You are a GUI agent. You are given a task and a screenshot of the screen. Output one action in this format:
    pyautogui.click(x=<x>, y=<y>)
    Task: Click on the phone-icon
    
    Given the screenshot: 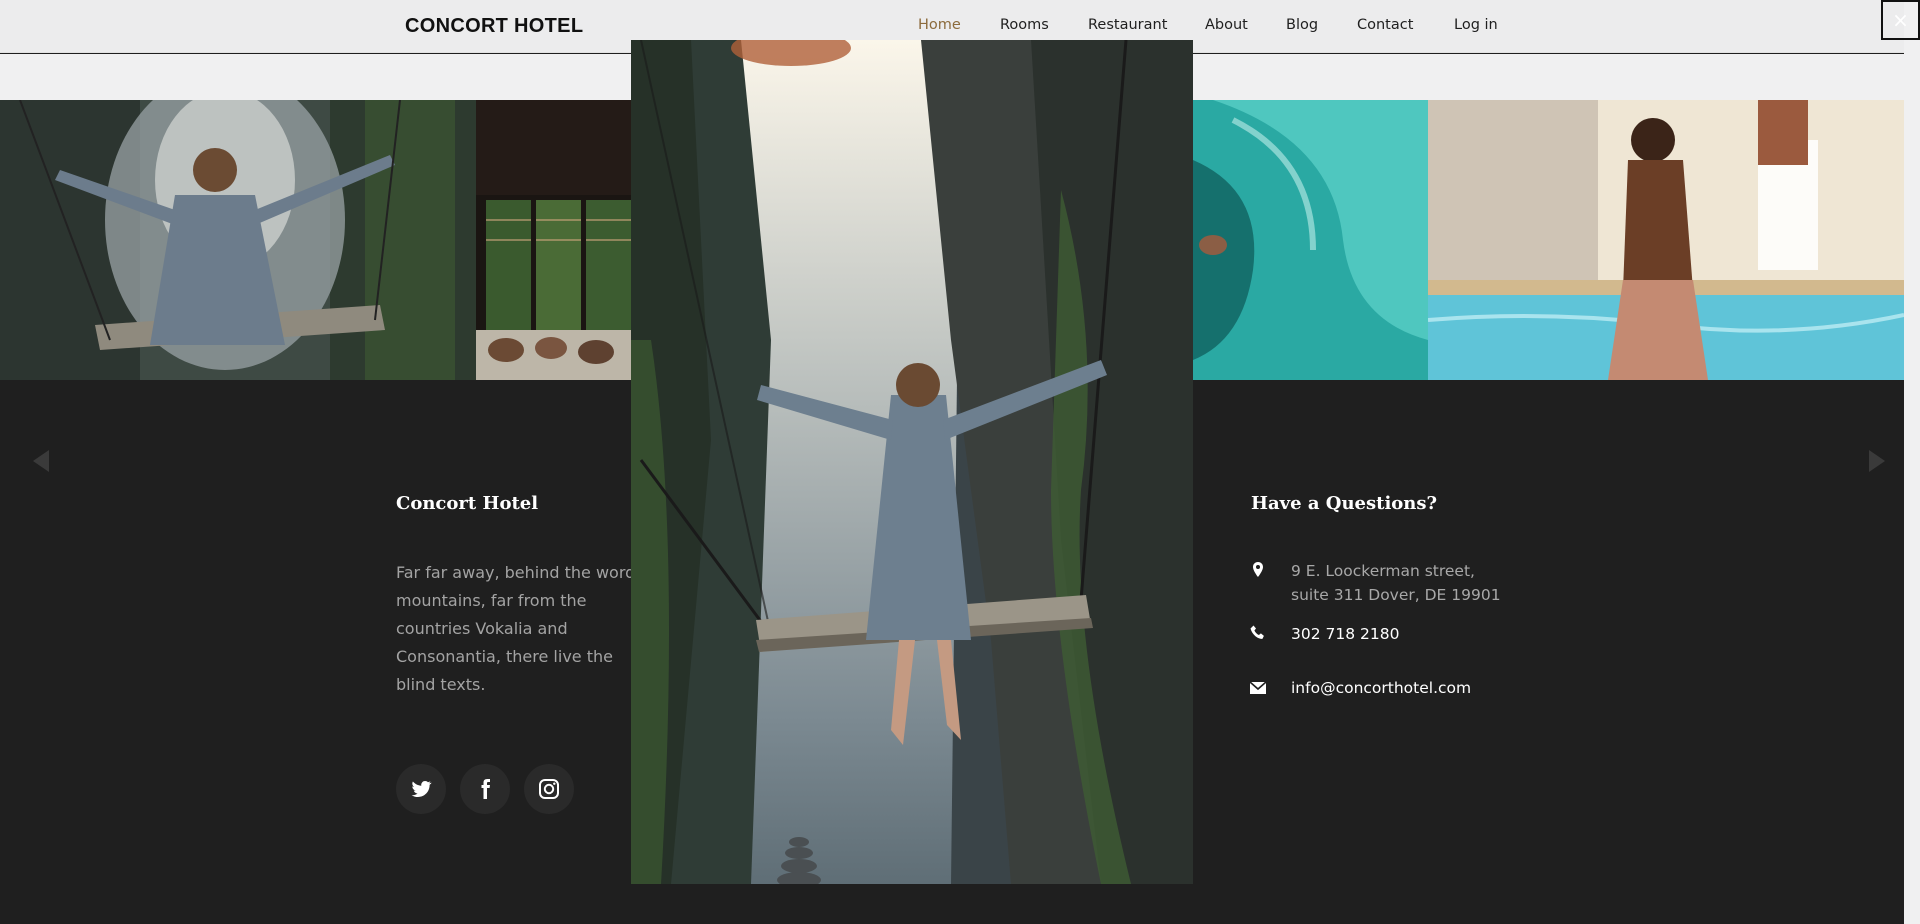 What is the action you would take?
    pyautogui.click(x=1257, y=632)
    